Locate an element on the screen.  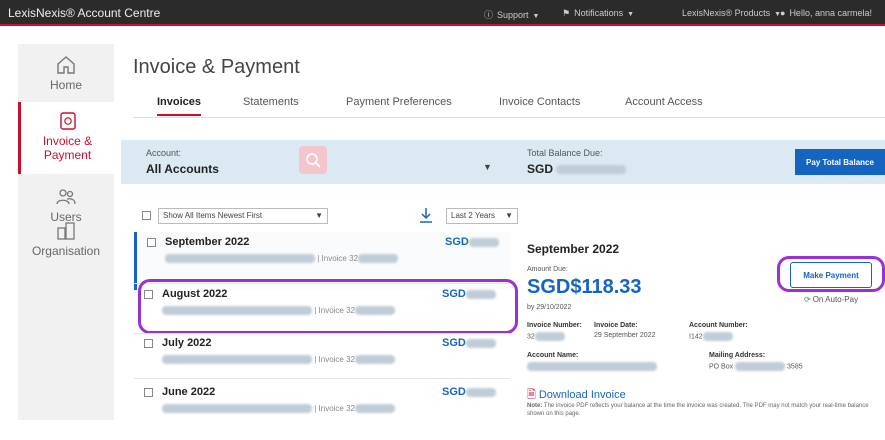
account-select: All Accounts is located at coordinates (182, 169).